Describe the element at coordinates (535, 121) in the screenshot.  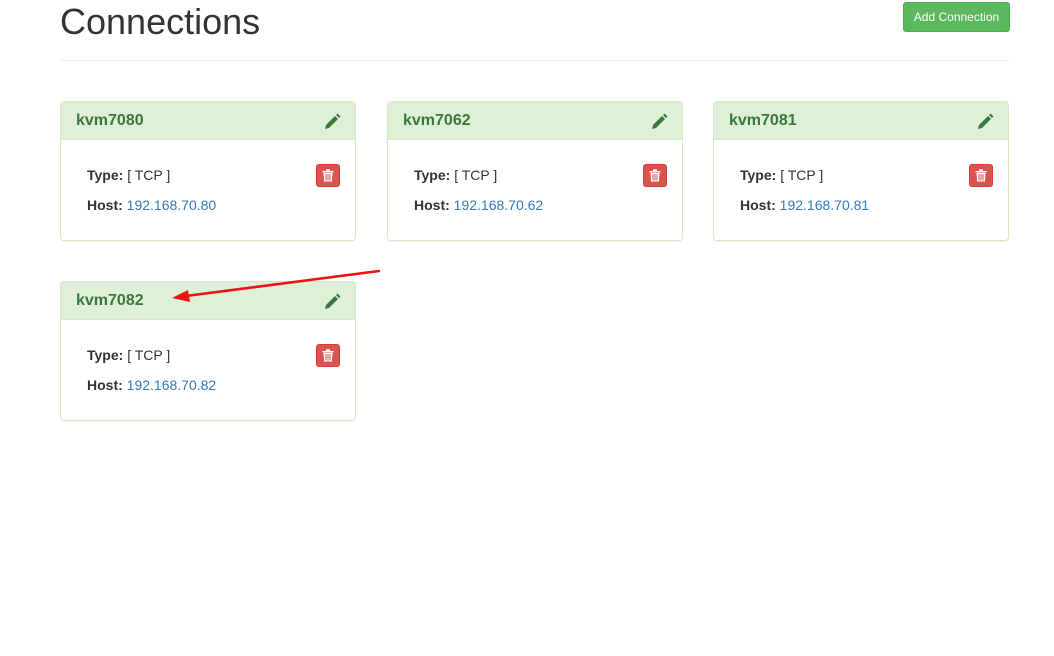
I see `connection-card-header: kvm7062` at that location.